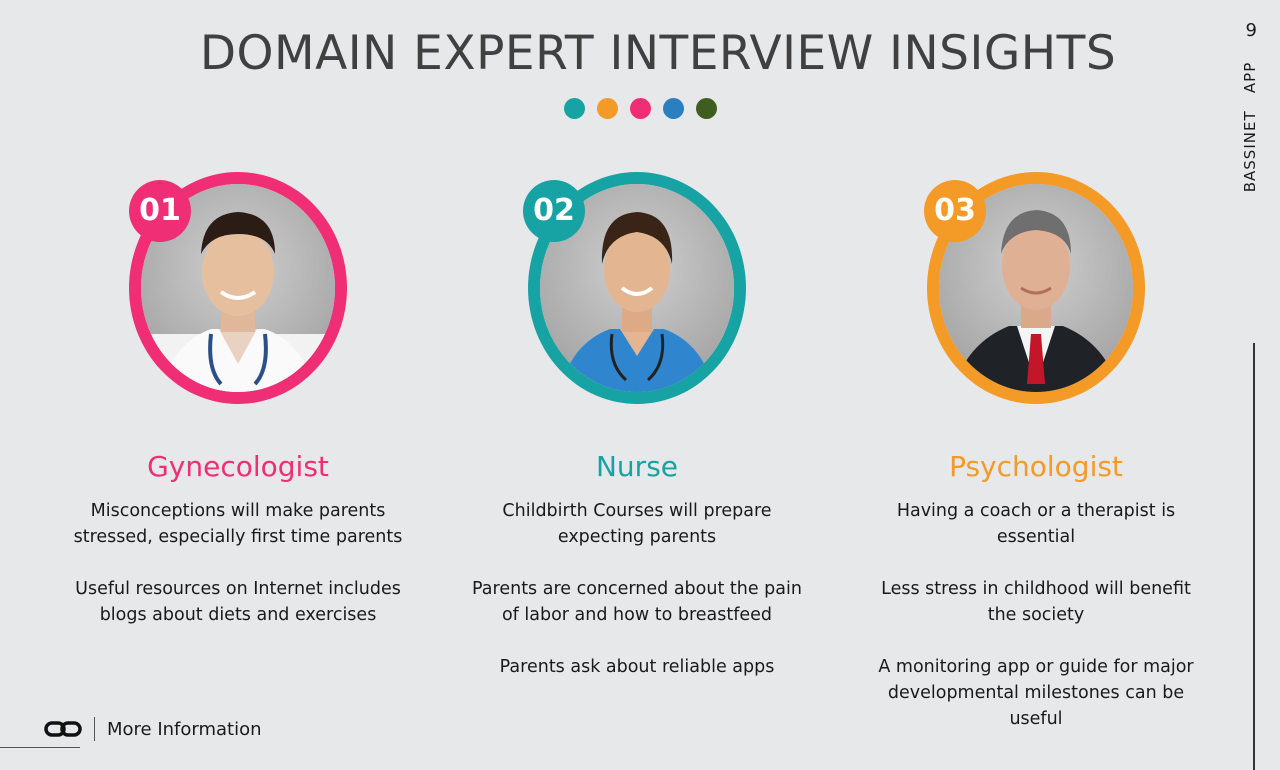 This screenshot has width=1280, height=770. I want to click on expert-number-badge: 03, so click(955, 211).